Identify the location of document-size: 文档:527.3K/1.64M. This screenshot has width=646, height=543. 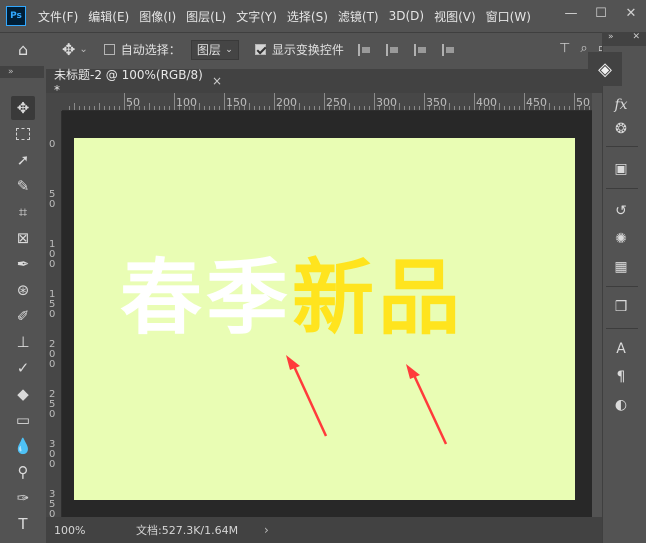
(187, 530).